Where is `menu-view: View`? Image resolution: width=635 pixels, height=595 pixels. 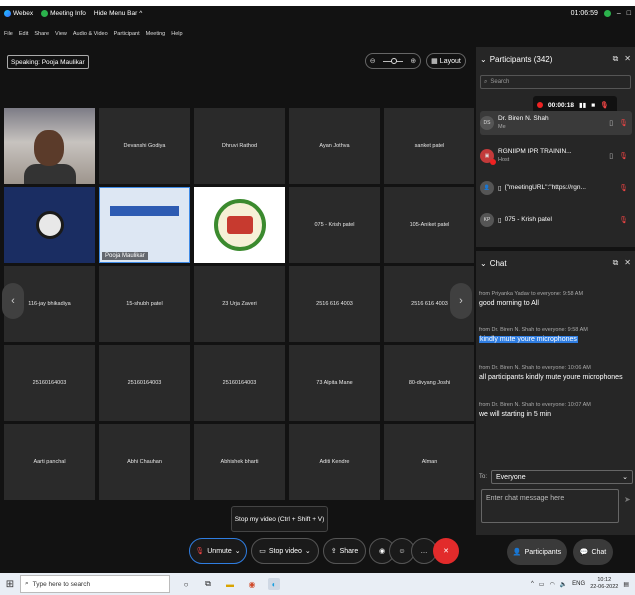
menu-view: View is located at coordinates (61, 34).